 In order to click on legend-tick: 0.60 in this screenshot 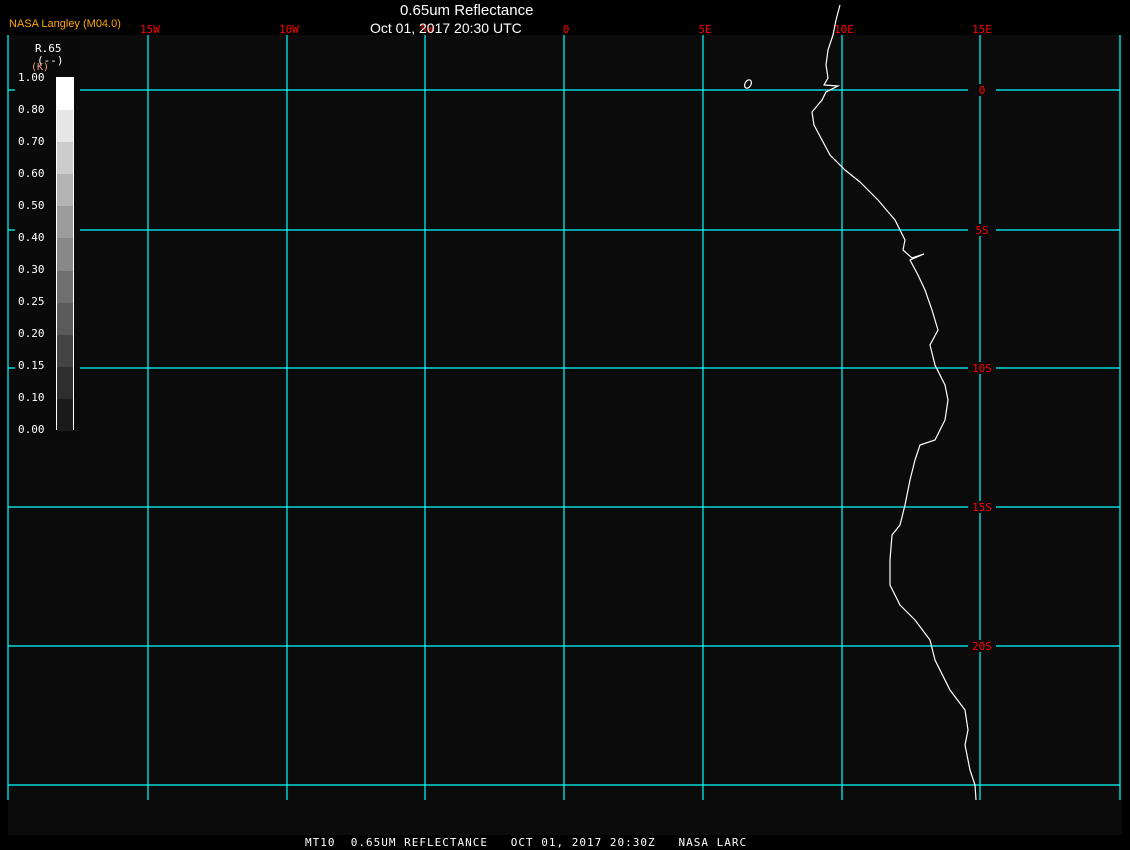, I will do `click(31, 173)`.